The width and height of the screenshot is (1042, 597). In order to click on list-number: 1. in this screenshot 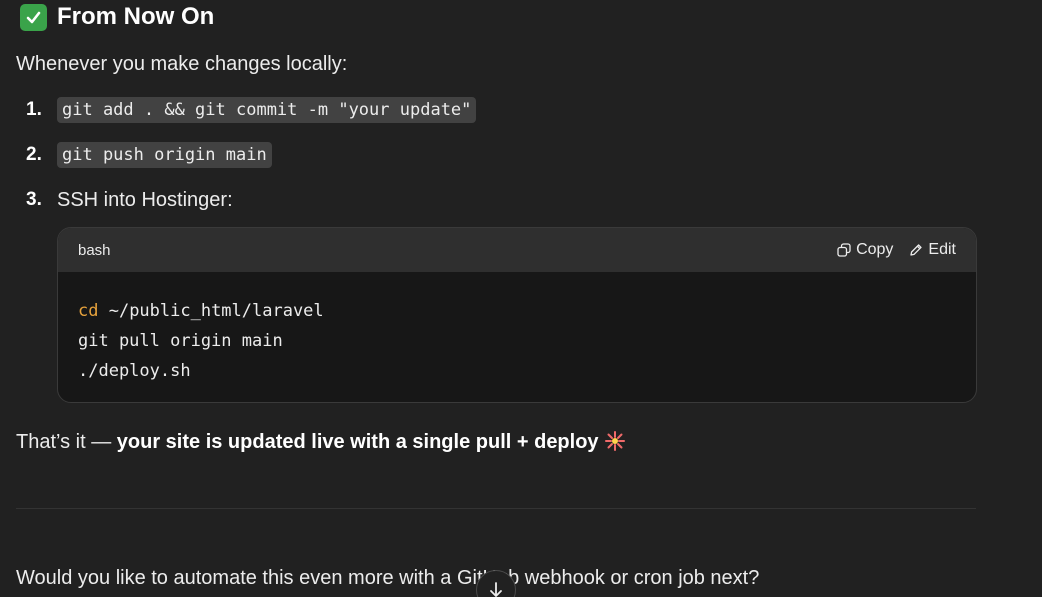, I will do `click(34, 109)`.